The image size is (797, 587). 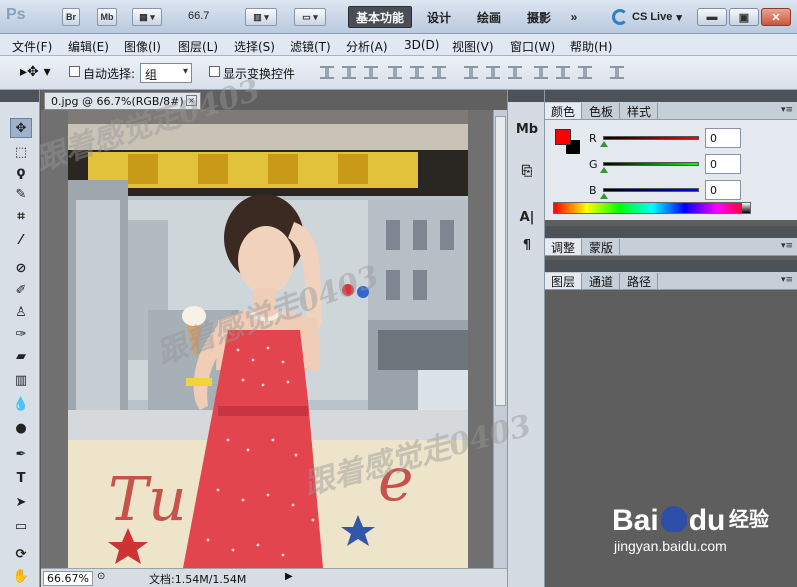 I want to click on menu-file: 文件(F), so click(x=32, y=46).